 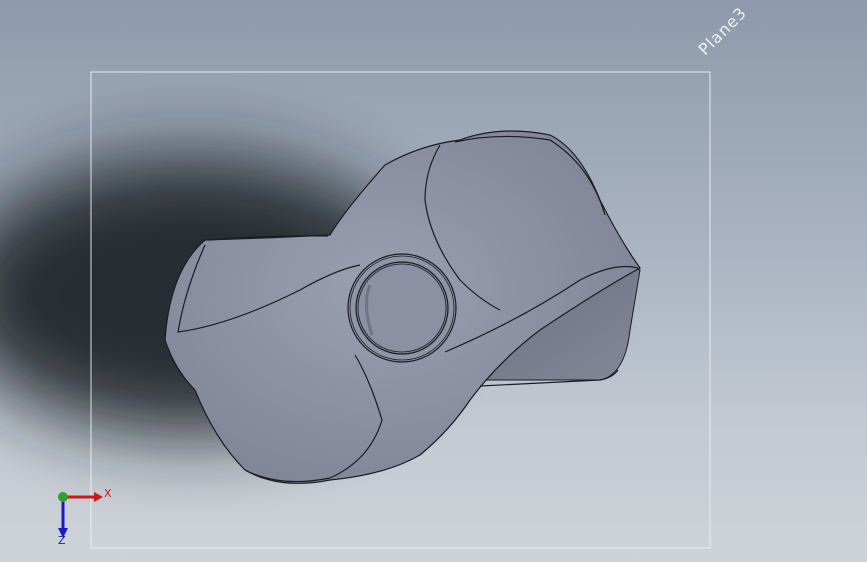 What do you see at coordinates (108, 493) in the screenshot?
I see `triad-x-label: X` at bounding box center [108, 493].